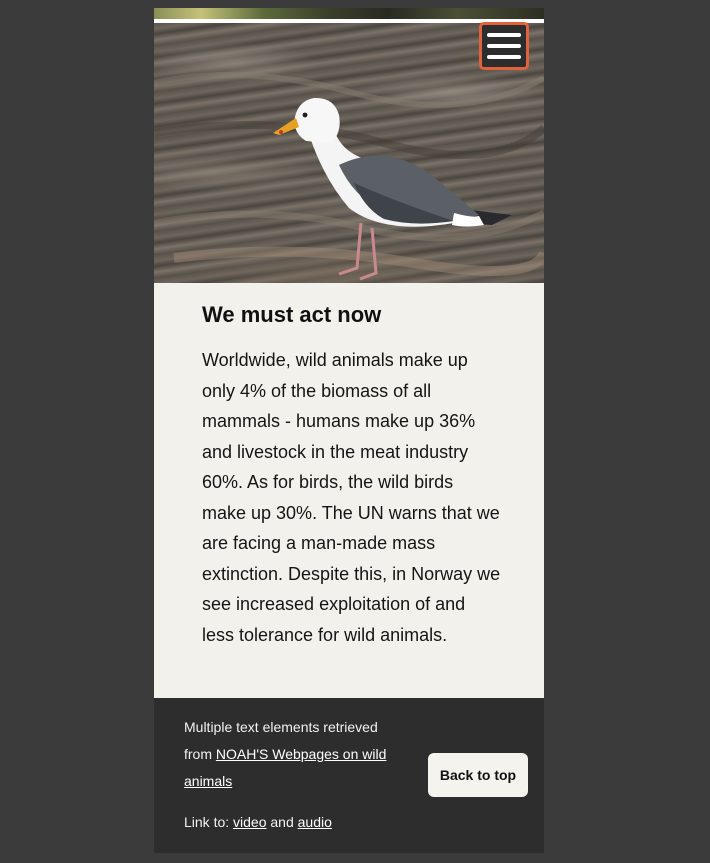 The width and height of the screenshot is (710, 863). I want to click on video-link: video, so click(249, 822).